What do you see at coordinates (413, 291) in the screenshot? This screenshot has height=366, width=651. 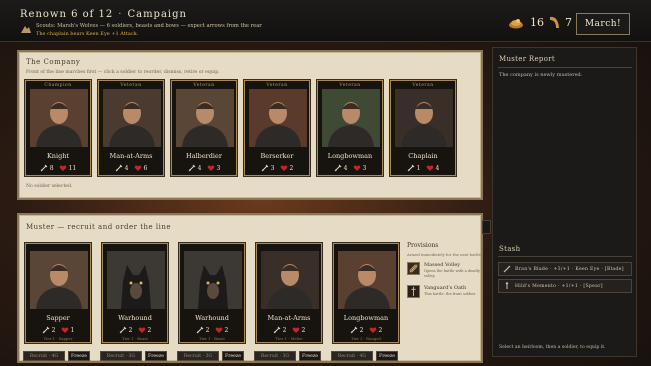 I see `oath-icon` at bounding box center [413, 291].